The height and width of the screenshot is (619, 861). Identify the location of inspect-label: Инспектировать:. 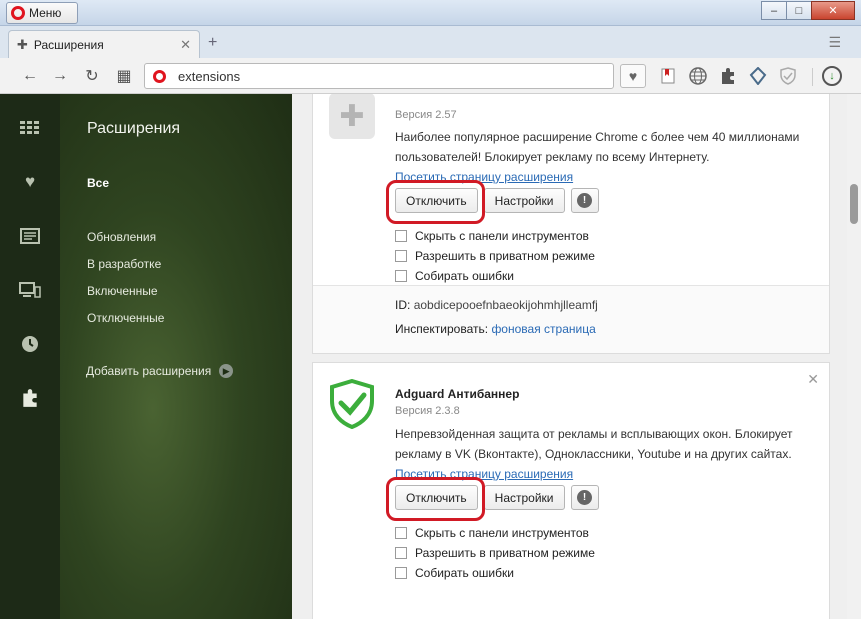
(442, 329).